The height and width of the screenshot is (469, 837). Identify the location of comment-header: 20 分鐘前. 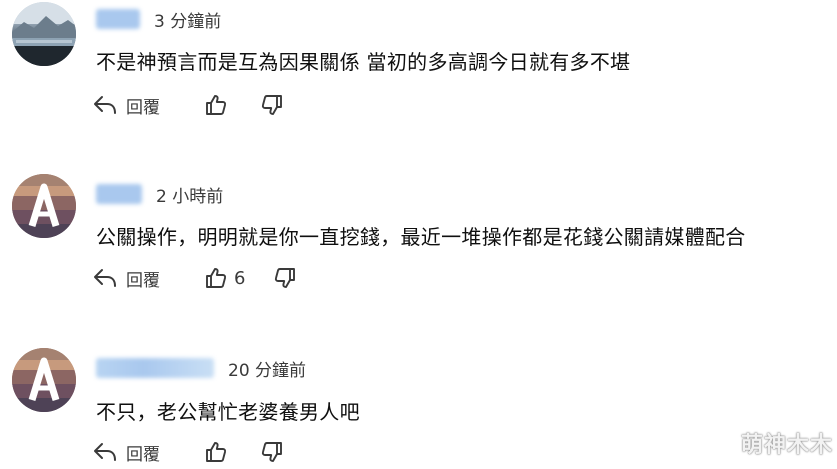
(201, 368).